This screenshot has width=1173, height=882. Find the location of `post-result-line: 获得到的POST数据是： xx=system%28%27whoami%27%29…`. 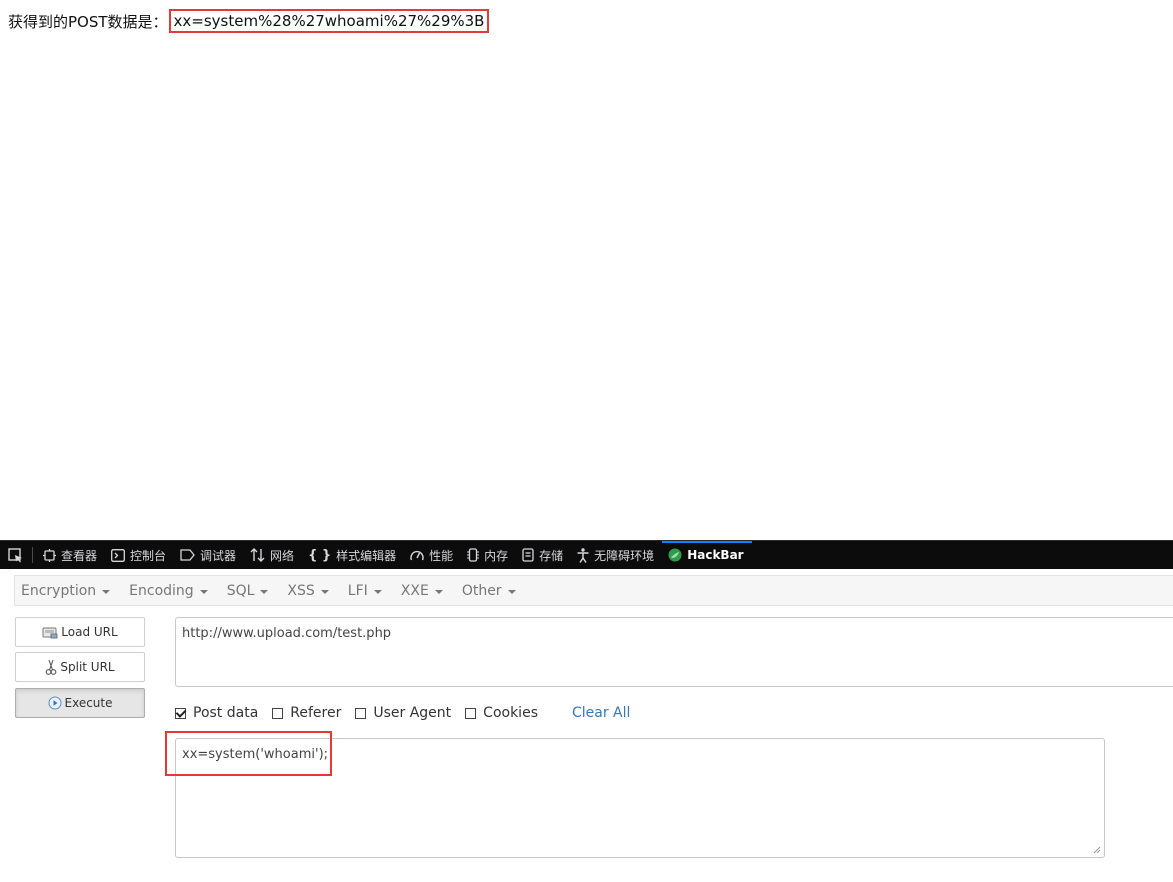

post-result-line: 获得到的POST数据是： xx=system%28%27whoami%27%29… is located at coordinates (249, 21).